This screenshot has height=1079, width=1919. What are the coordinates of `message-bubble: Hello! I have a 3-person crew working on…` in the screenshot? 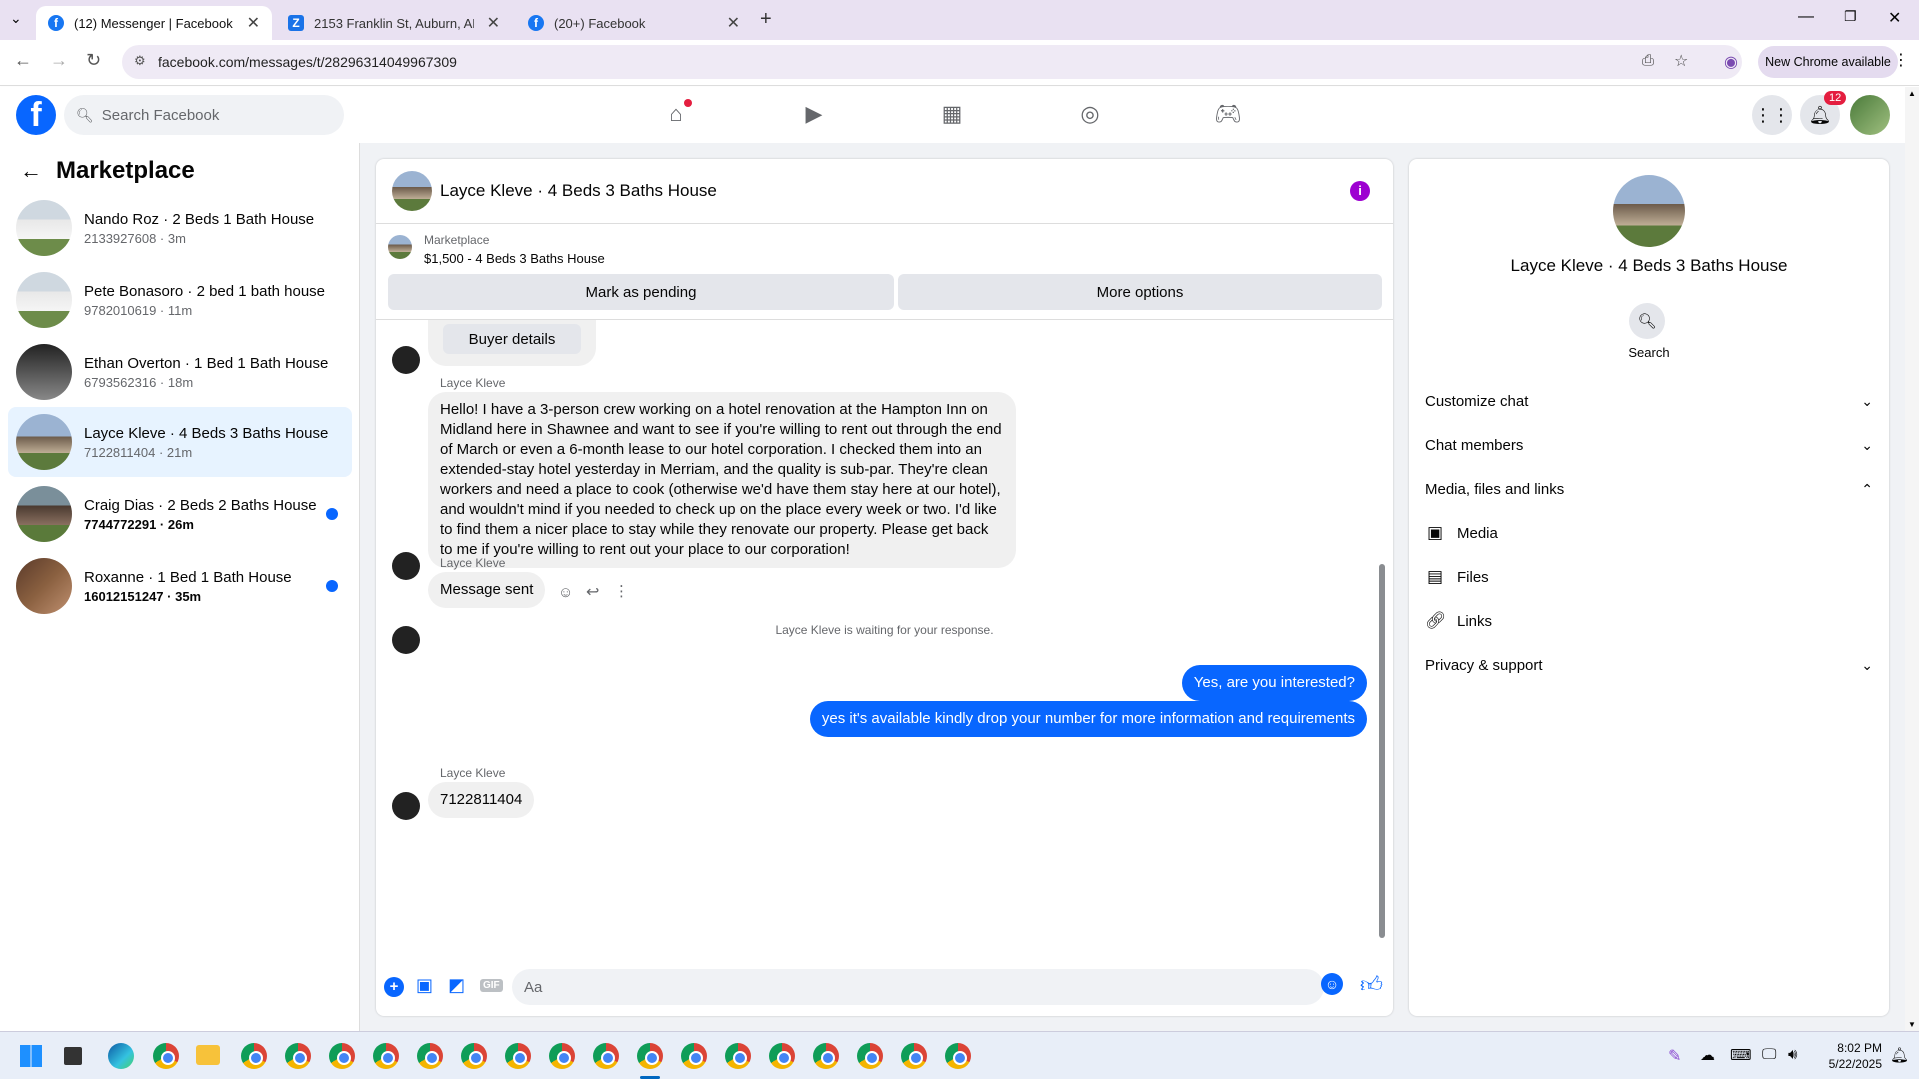 It's located at (722, 480).